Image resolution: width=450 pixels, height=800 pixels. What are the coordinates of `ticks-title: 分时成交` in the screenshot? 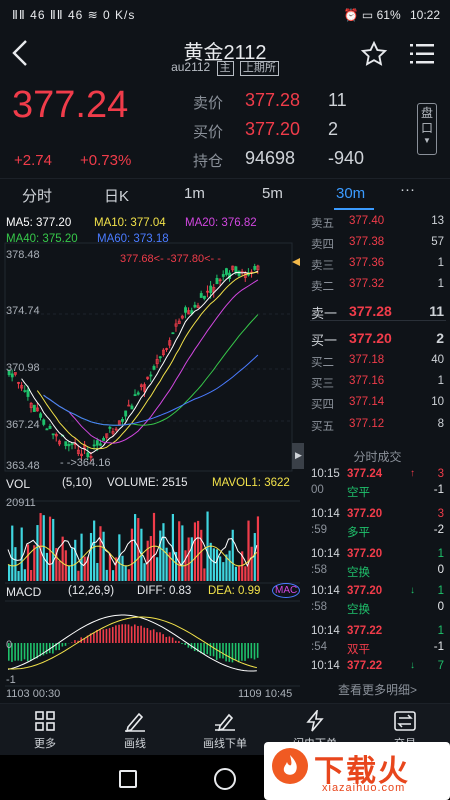 It's located at (377, 457).